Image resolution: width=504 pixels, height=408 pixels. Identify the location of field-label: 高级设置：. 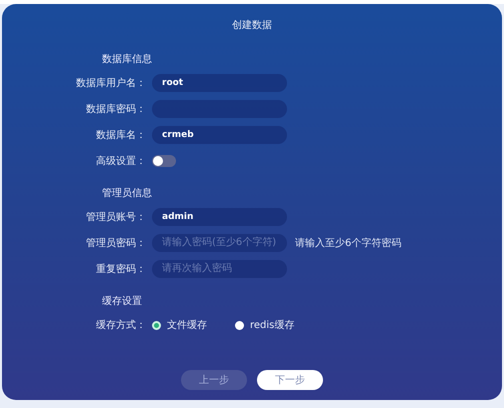
(121, 161).